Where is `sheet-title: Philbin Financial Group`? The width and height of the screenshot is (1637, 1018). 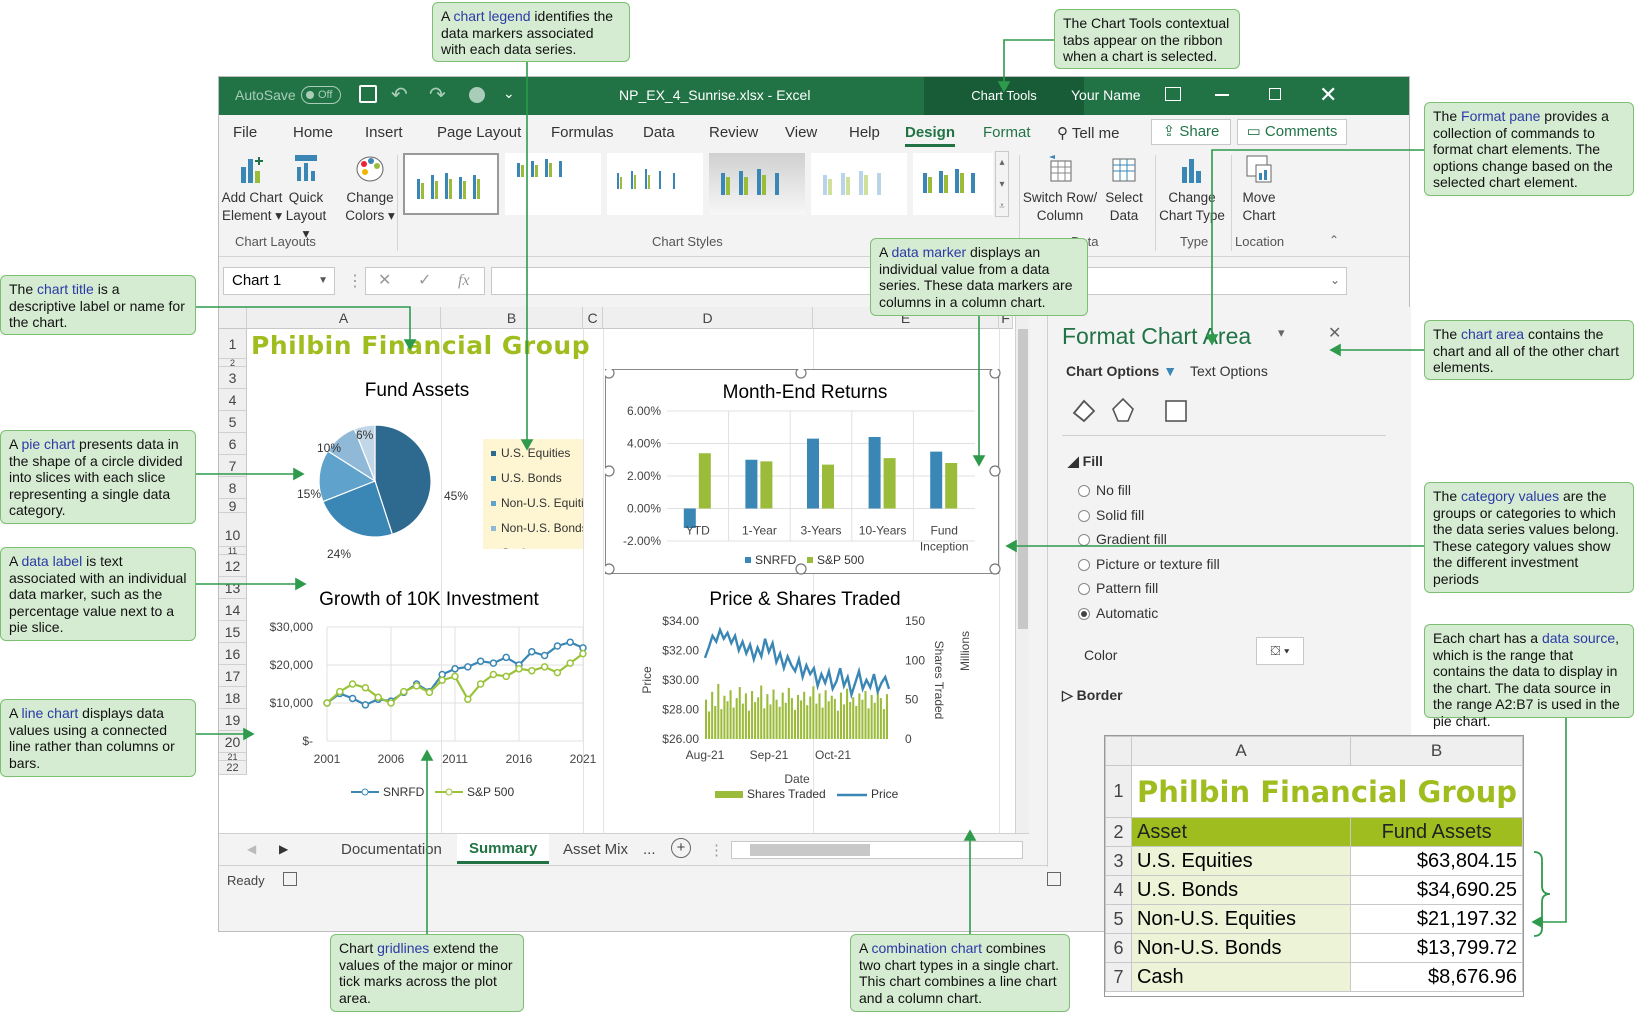
sheet-title: Philbin Financial Group is located at coordinates (420, 345).